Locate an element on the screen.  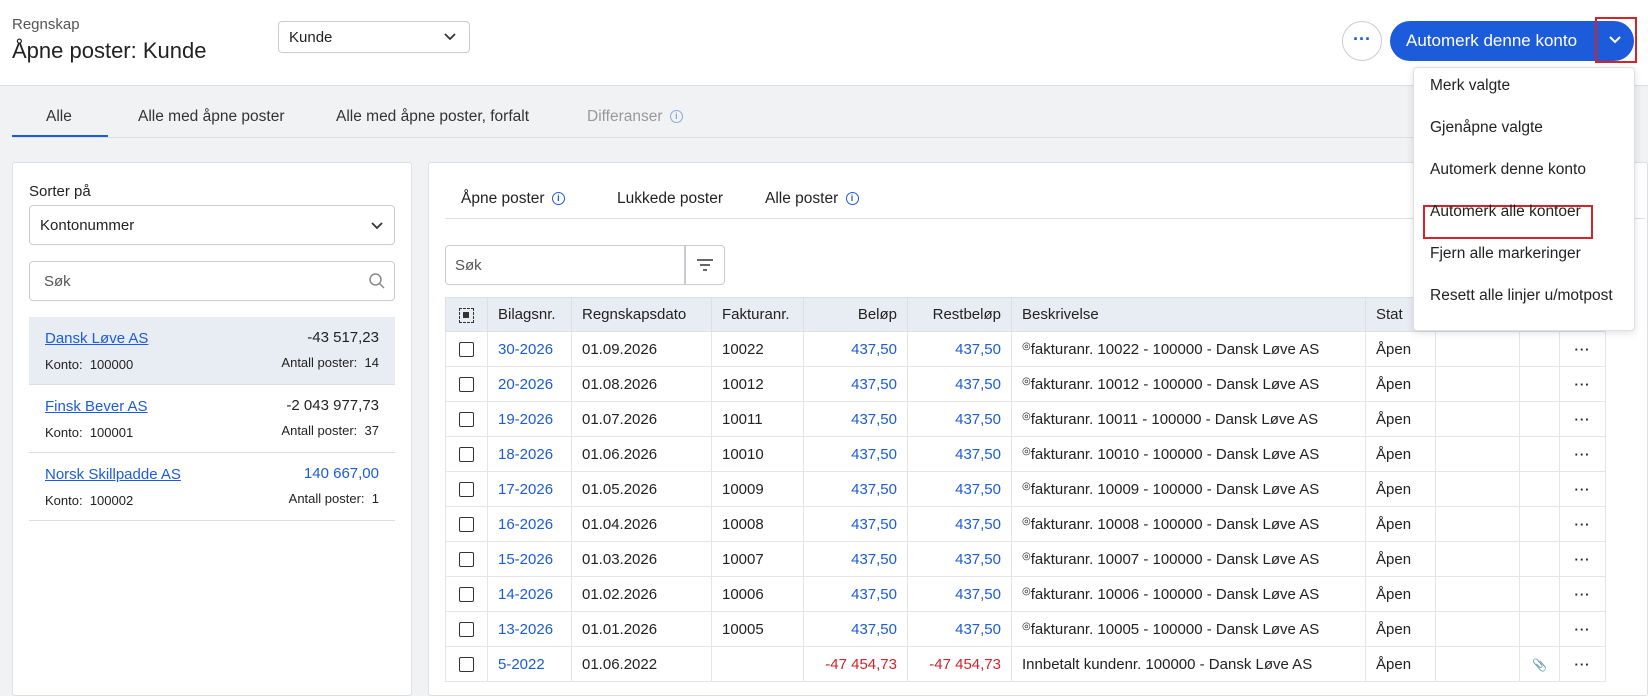
page-title: Åpne poster: Kunde is located at coordinates (109, 50).